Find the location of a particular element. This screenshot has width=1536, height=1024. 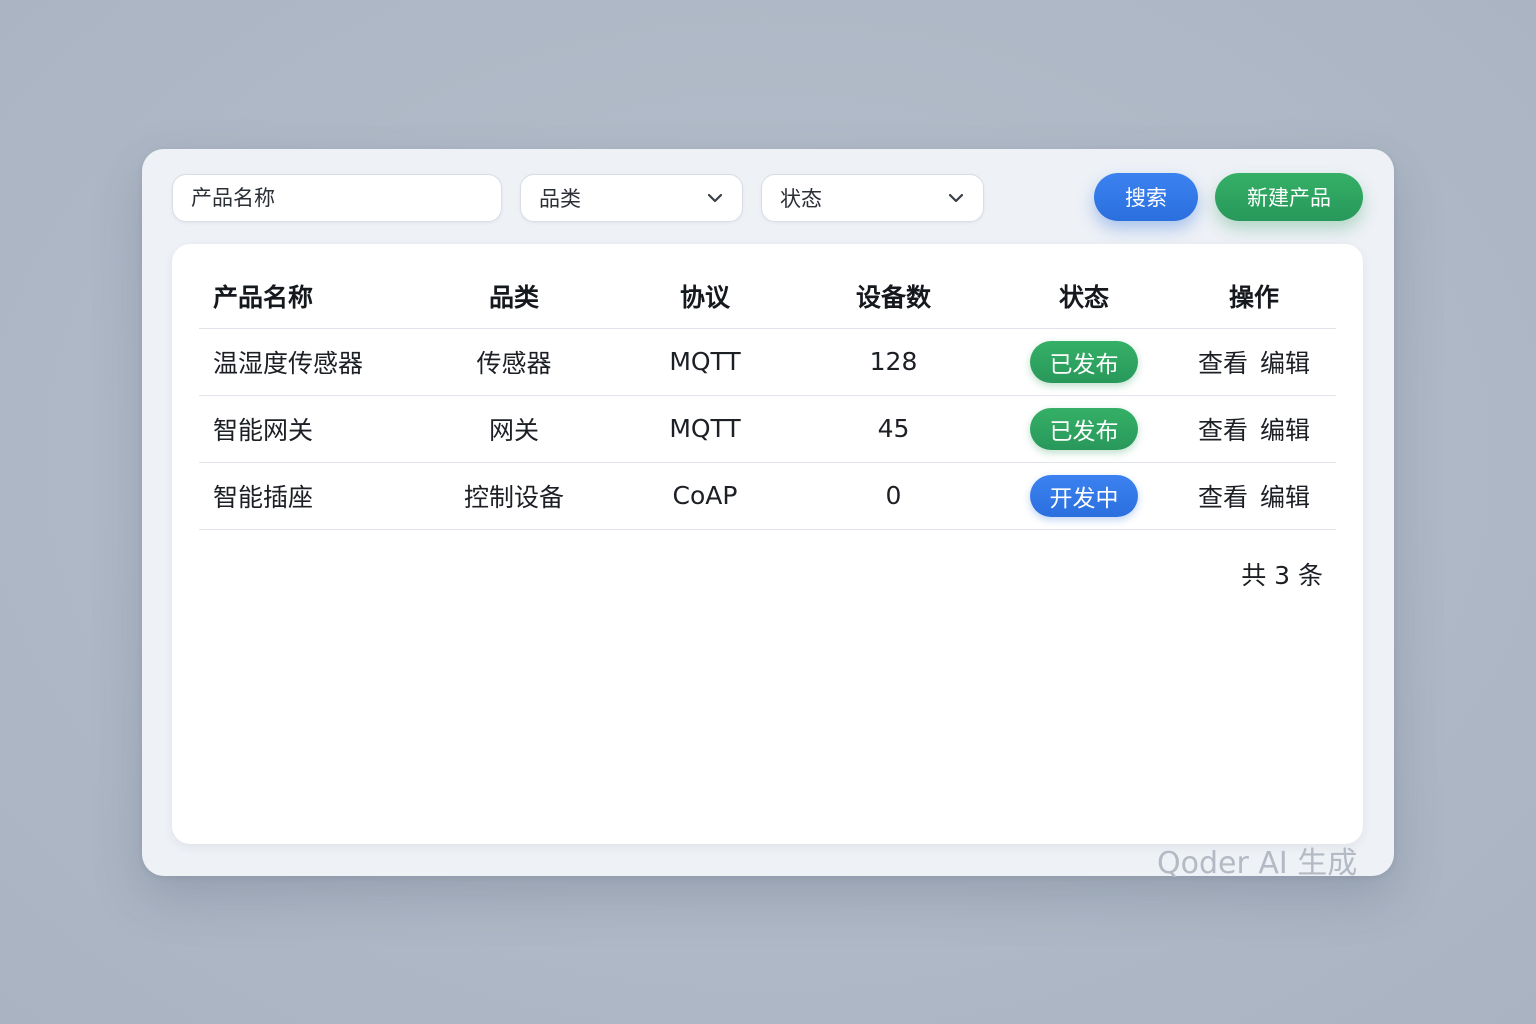

cell-product-name: 智能网关 is located at coordinates (304, 429).